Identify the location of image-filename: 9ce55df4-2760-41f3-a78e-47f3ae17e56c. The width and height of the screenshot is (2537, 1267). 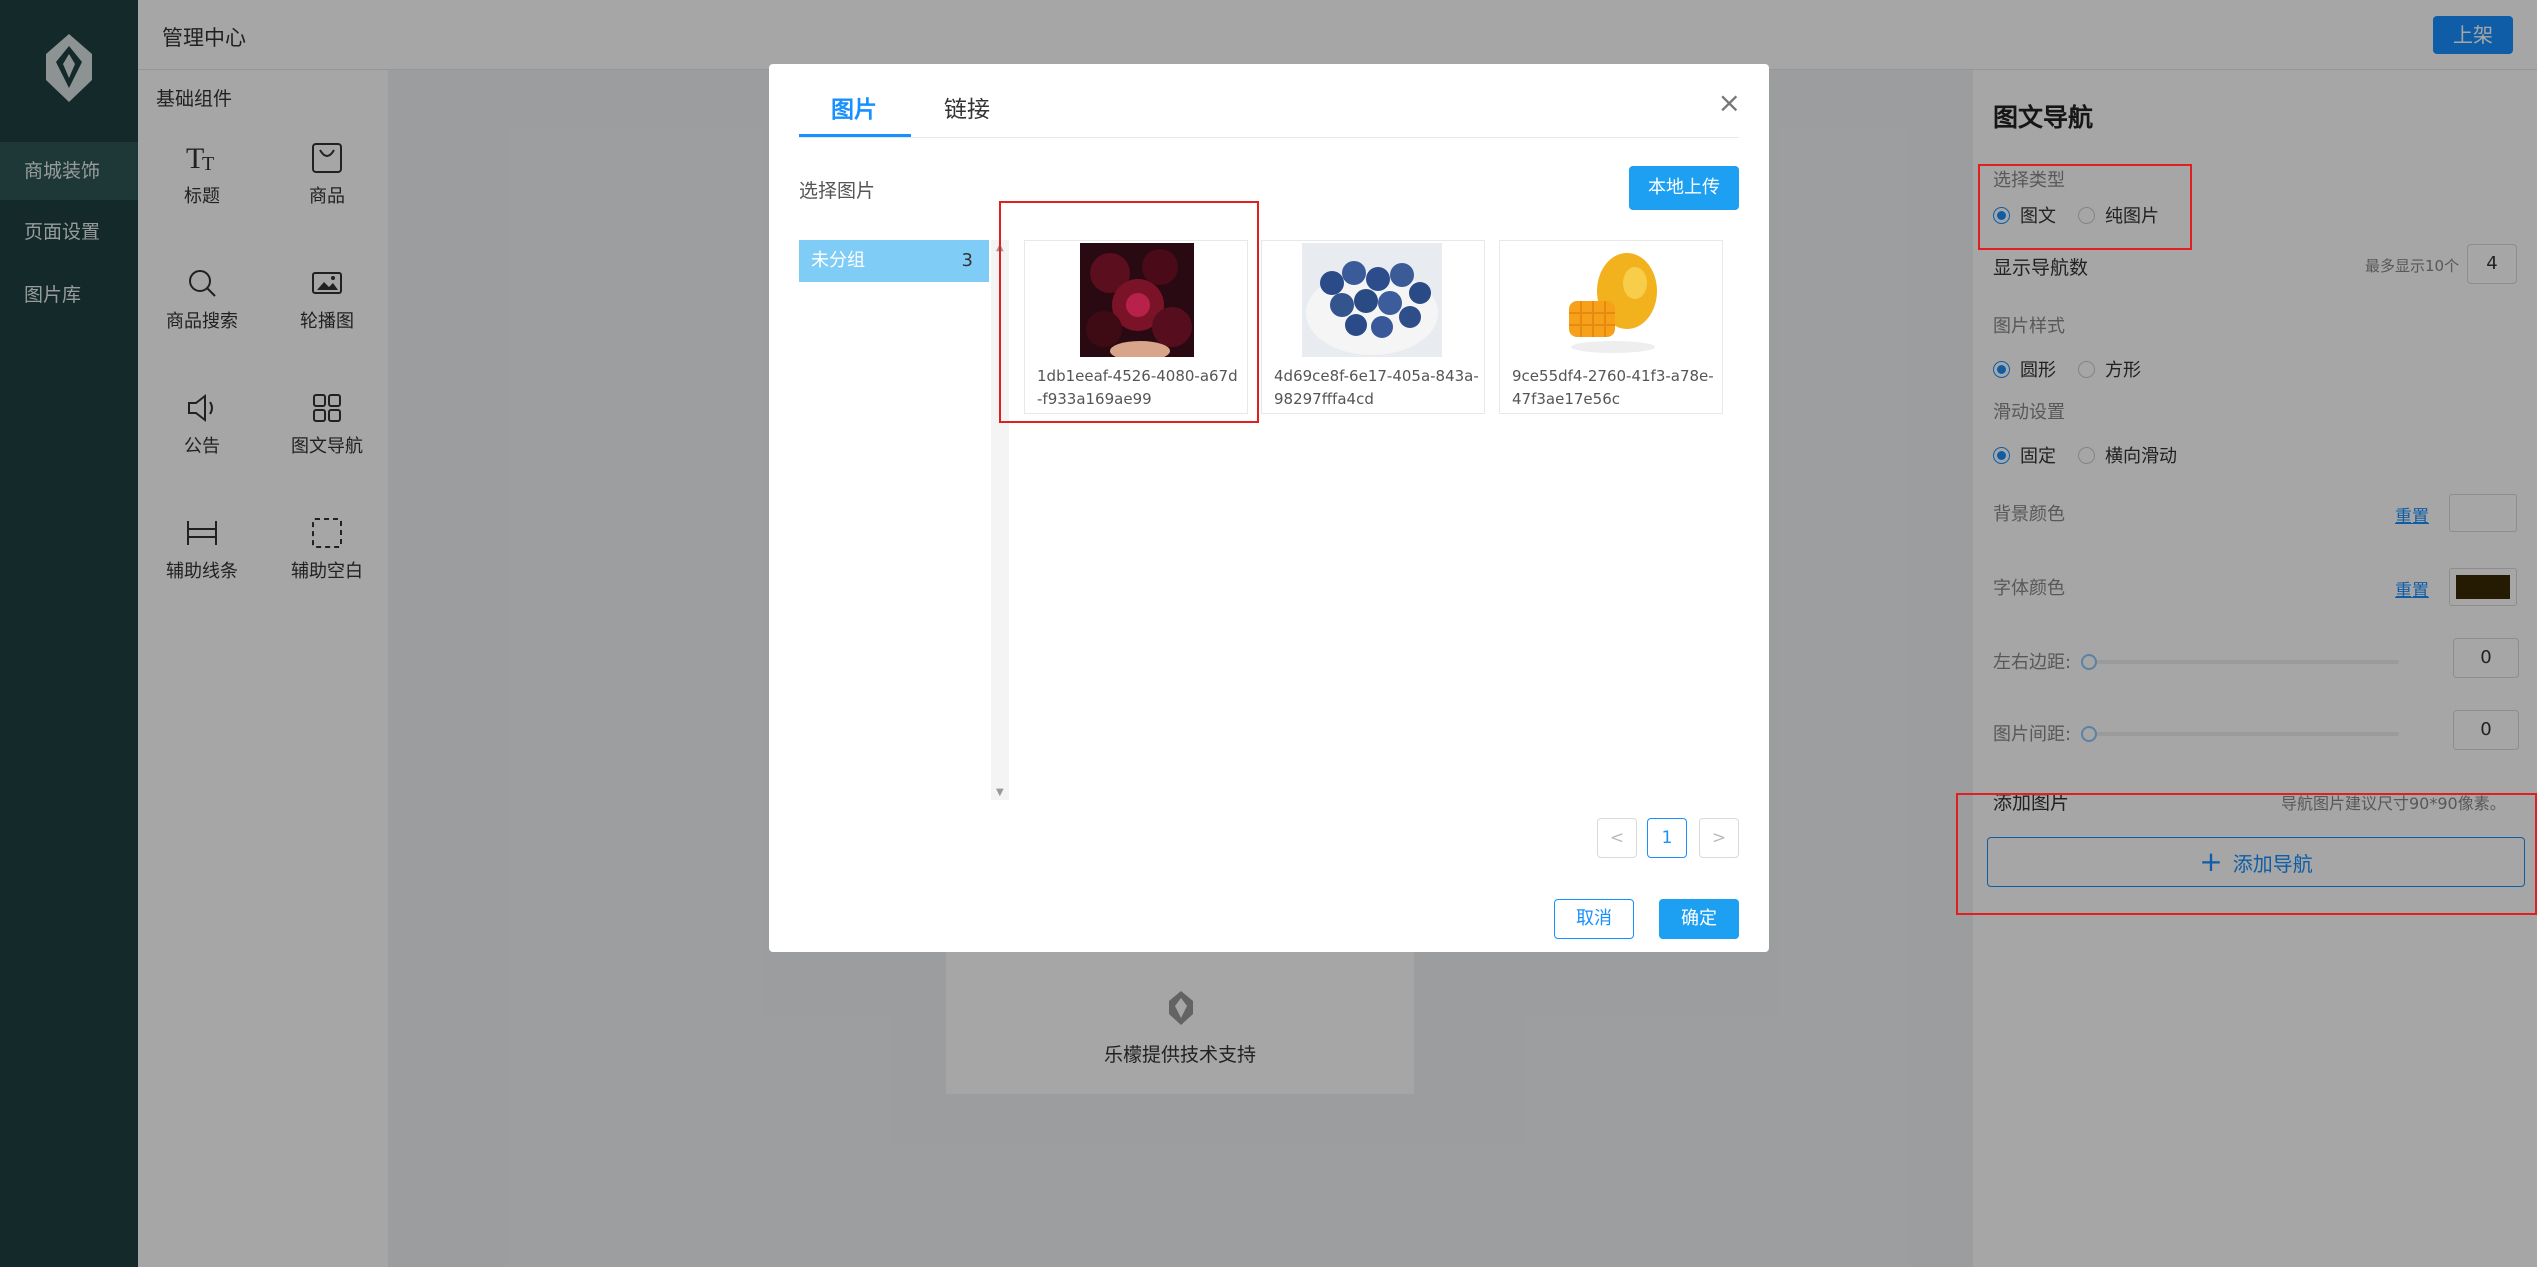
(1613, 387).